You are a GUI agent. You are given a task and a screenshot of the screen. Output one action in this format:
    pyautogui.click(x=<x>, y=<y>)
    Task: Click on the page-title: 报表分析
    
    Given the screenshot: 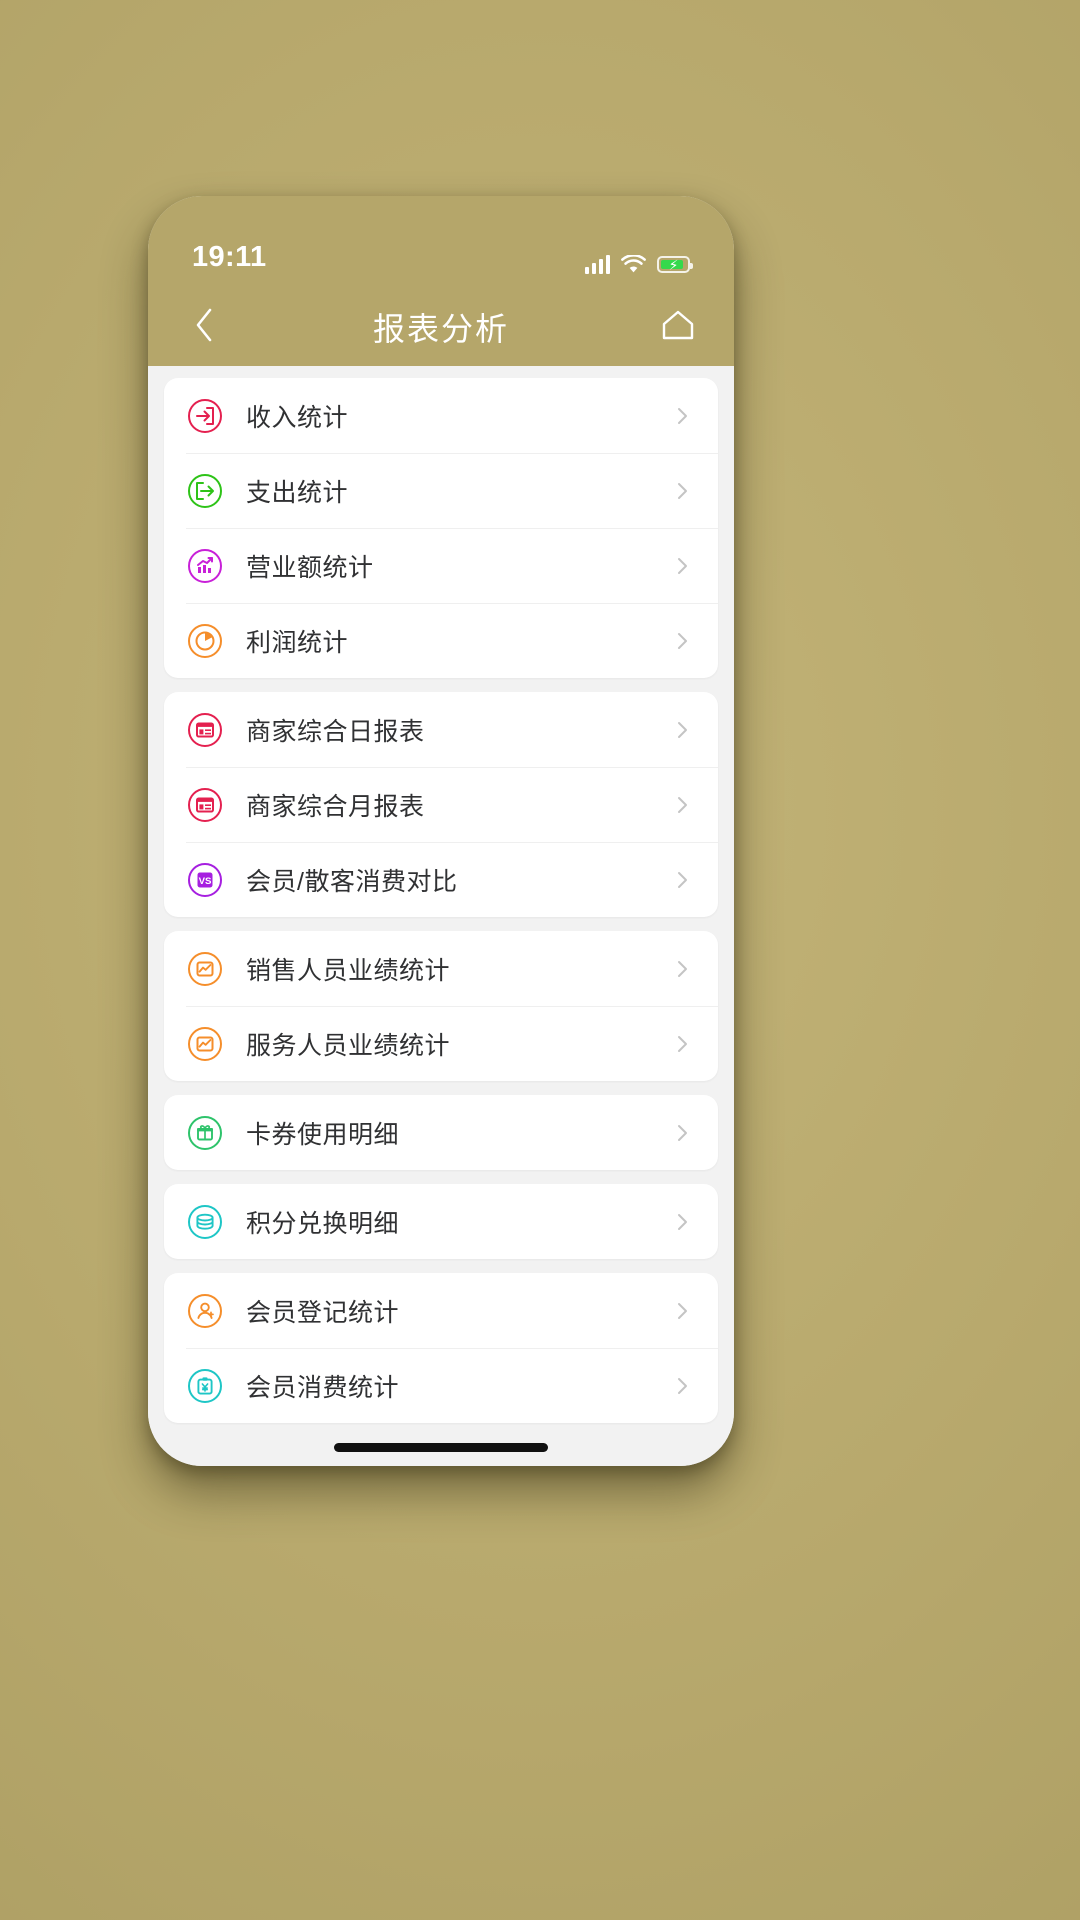 What is the action you would take?
    pyautogui.click(x=440, y=329)
    